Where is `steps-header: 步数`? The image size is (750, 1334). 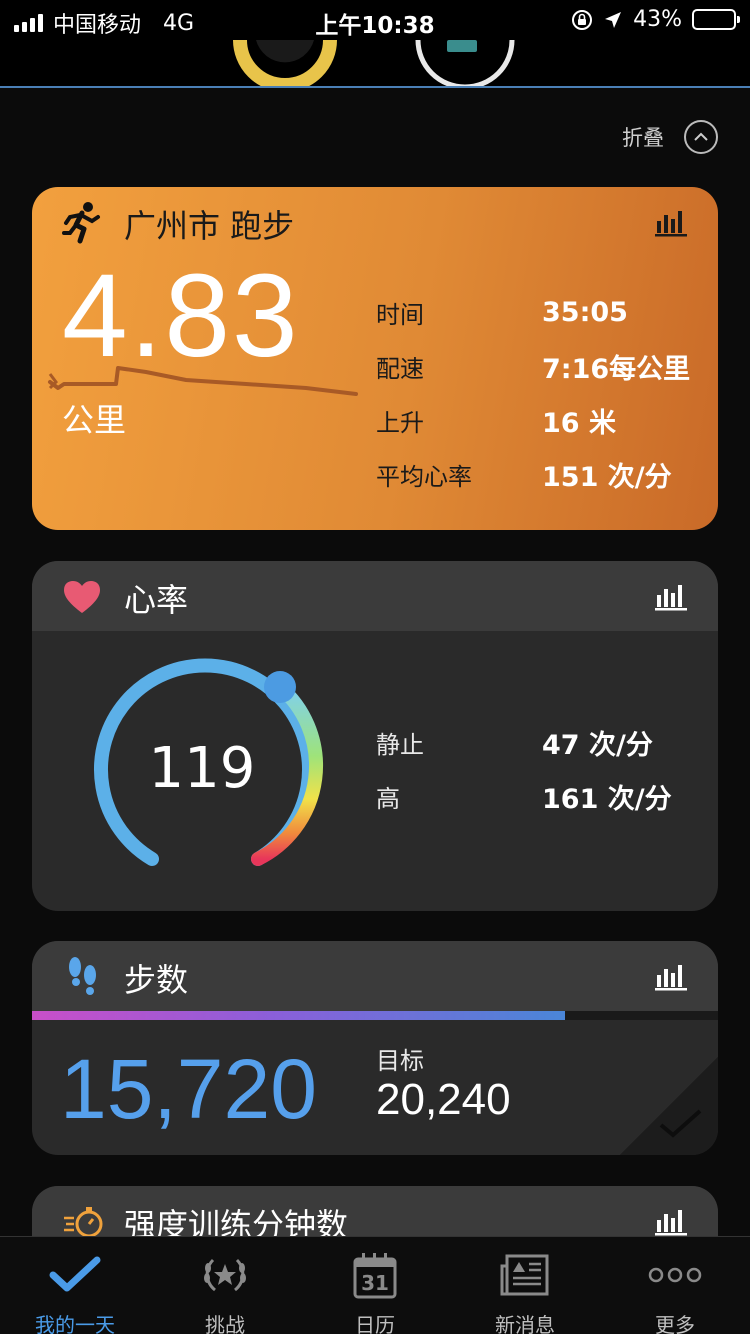
steps-header: 步数 is located at coordinates (375, 976).